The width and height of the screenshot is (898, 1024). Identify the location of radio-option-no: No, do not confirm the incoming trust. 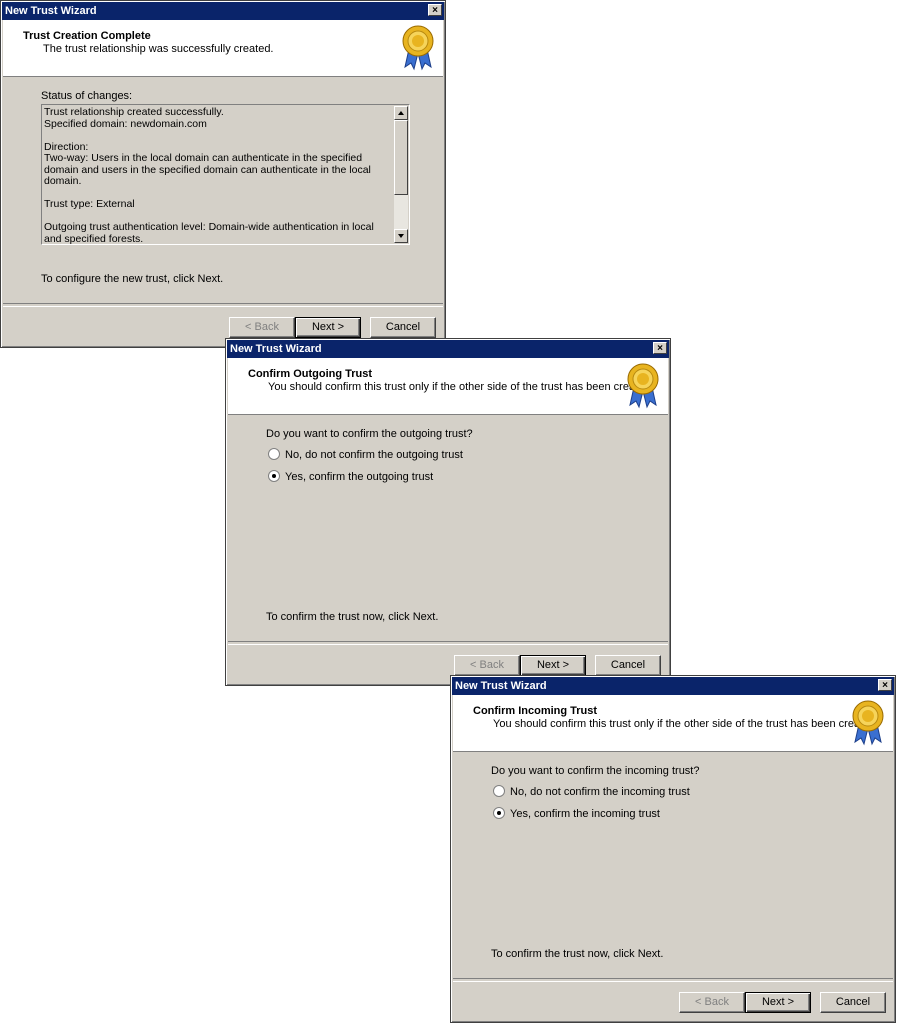
(591, 791).